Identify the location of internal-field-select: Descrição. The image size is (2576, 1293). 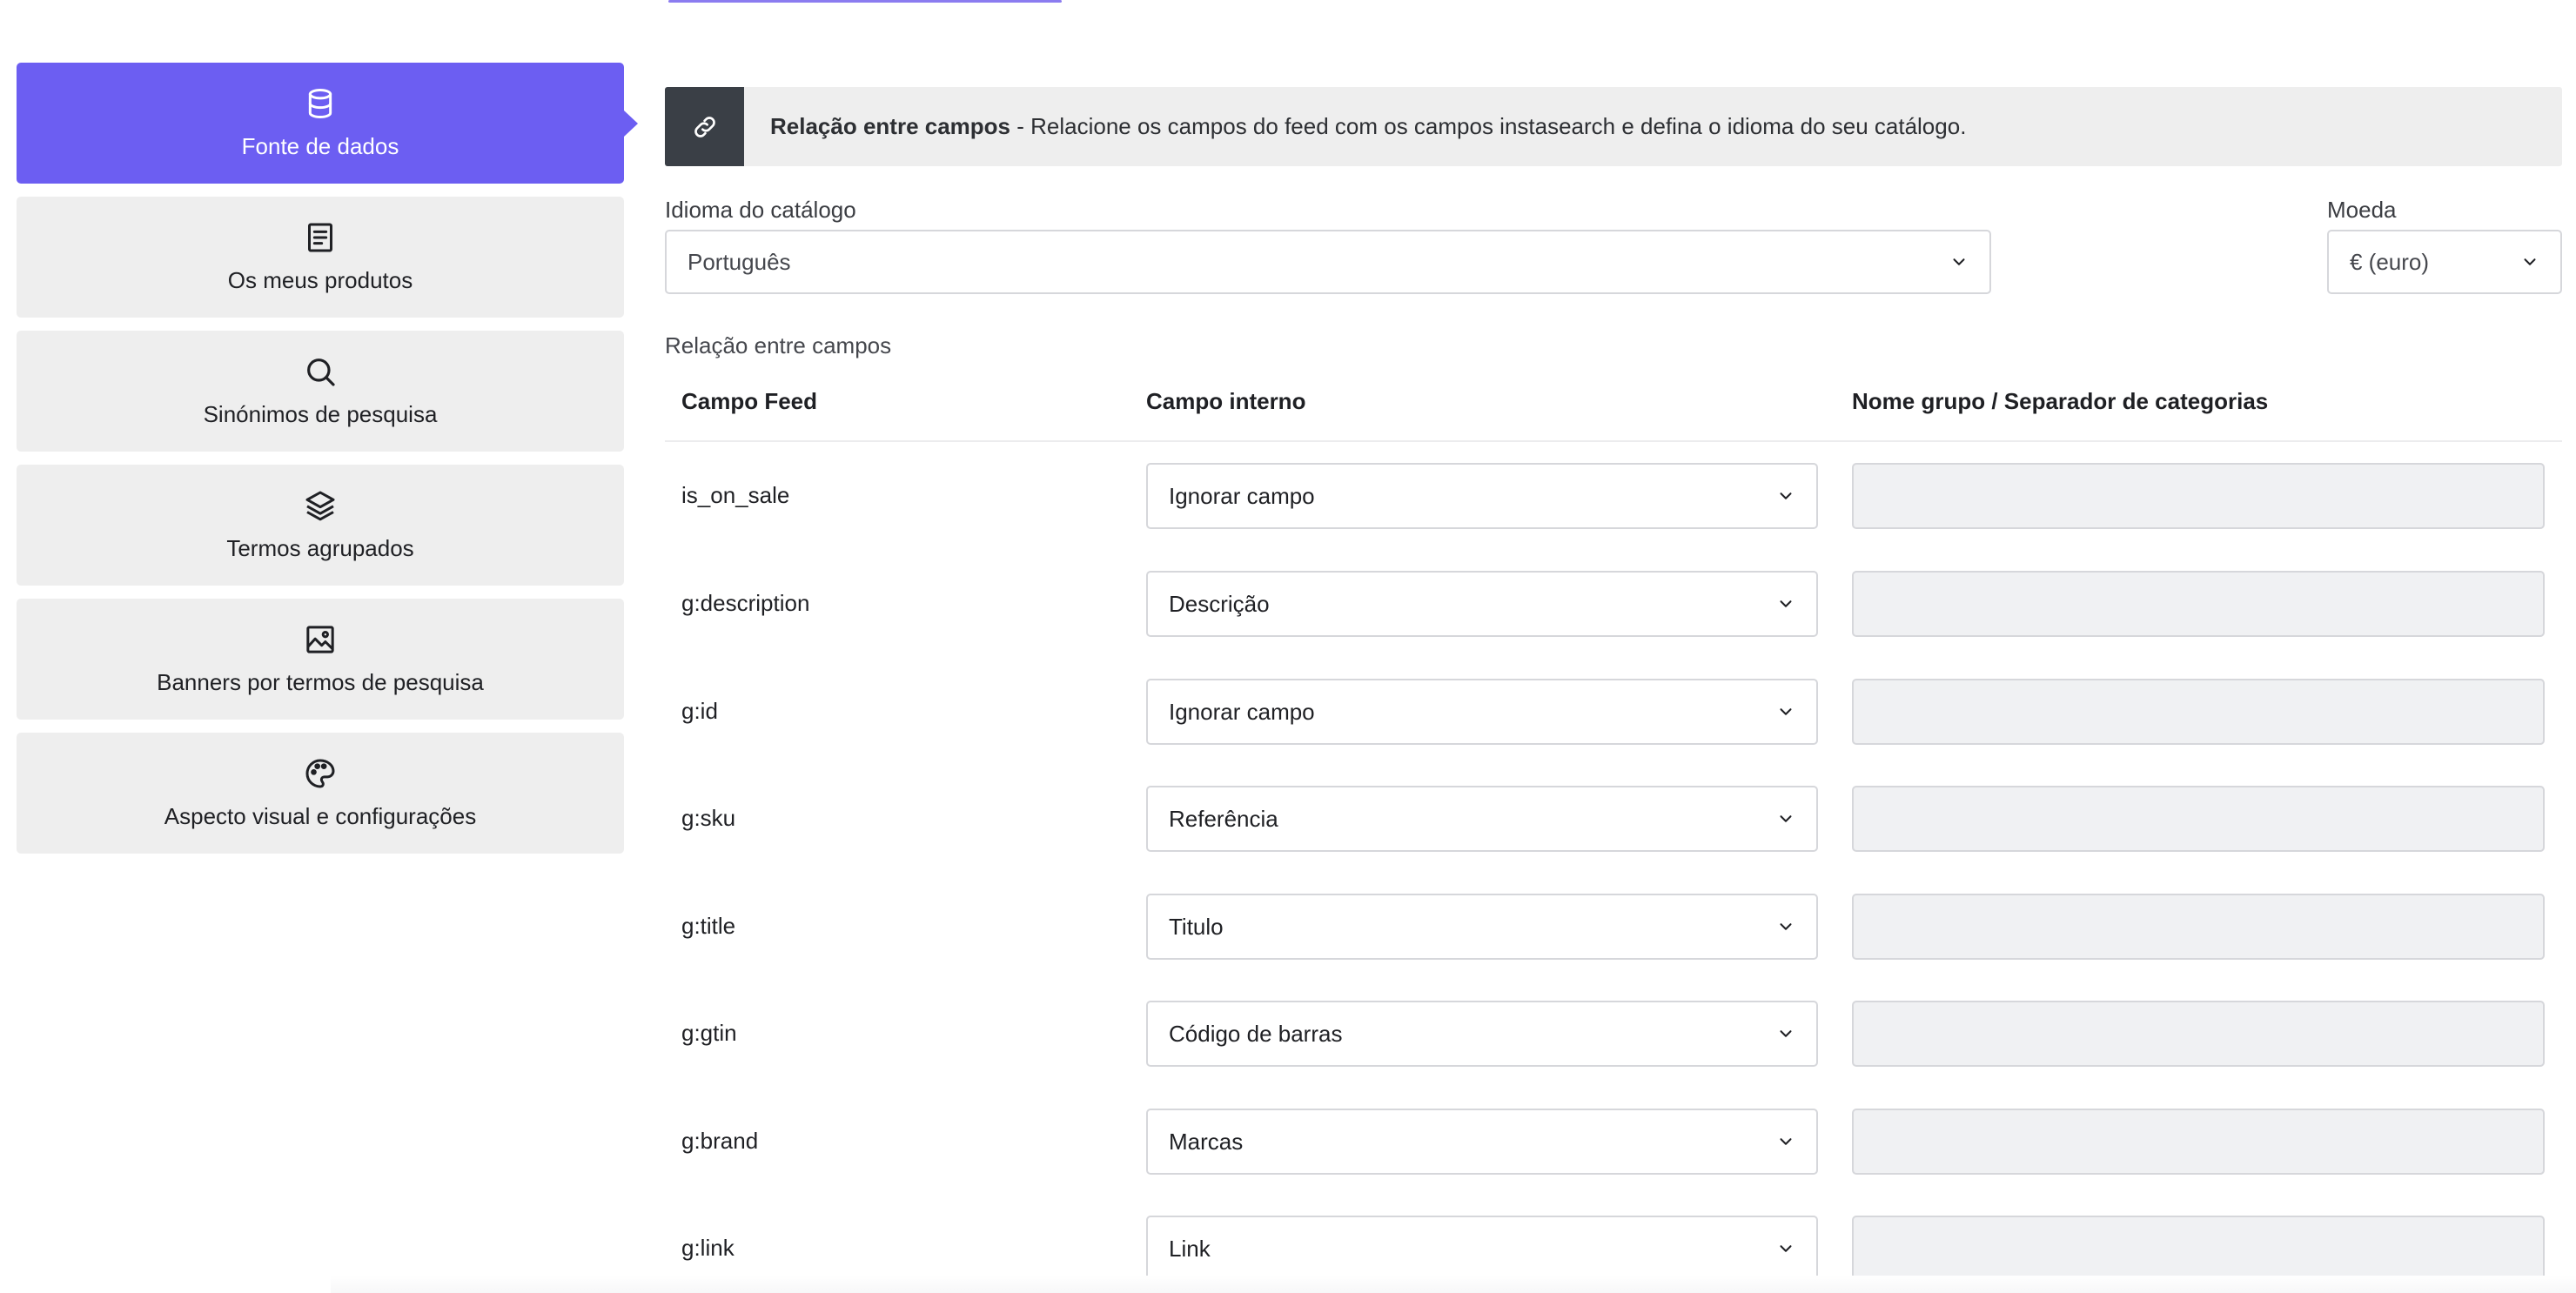
(1482, 604).